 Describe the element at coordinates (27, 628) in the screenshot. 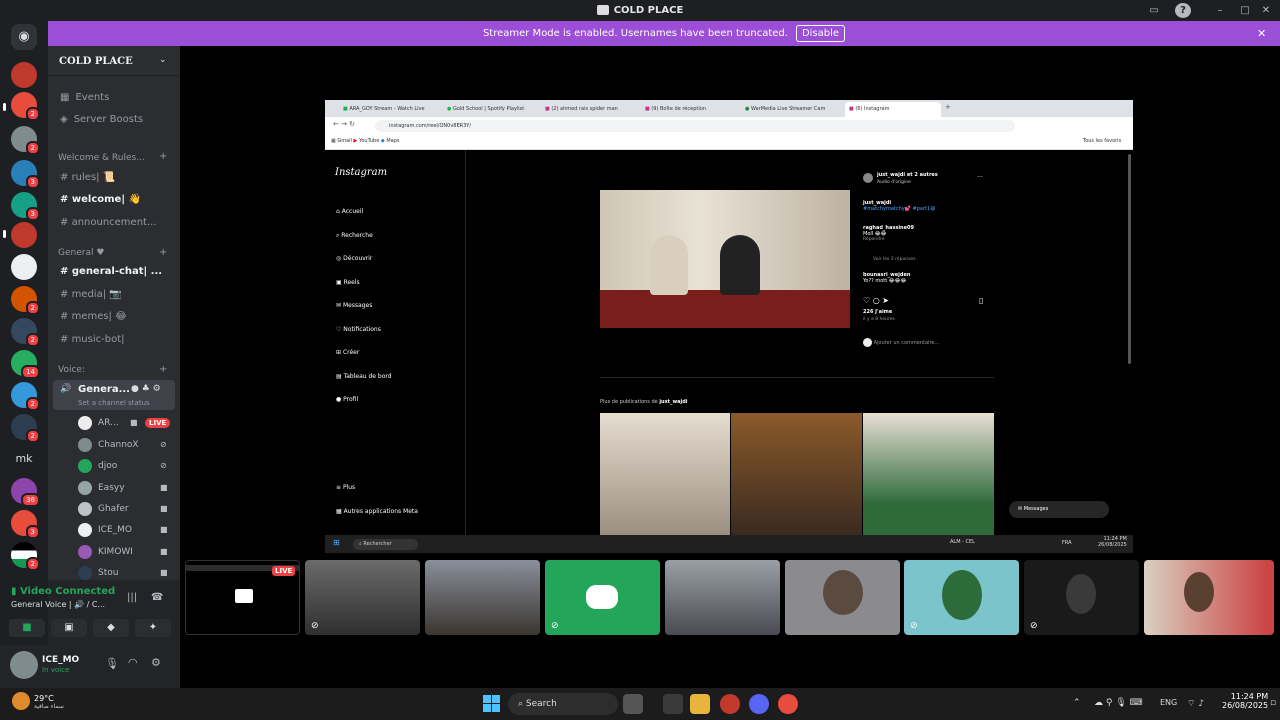

I see `camera-toggle-button: ■` at that location.